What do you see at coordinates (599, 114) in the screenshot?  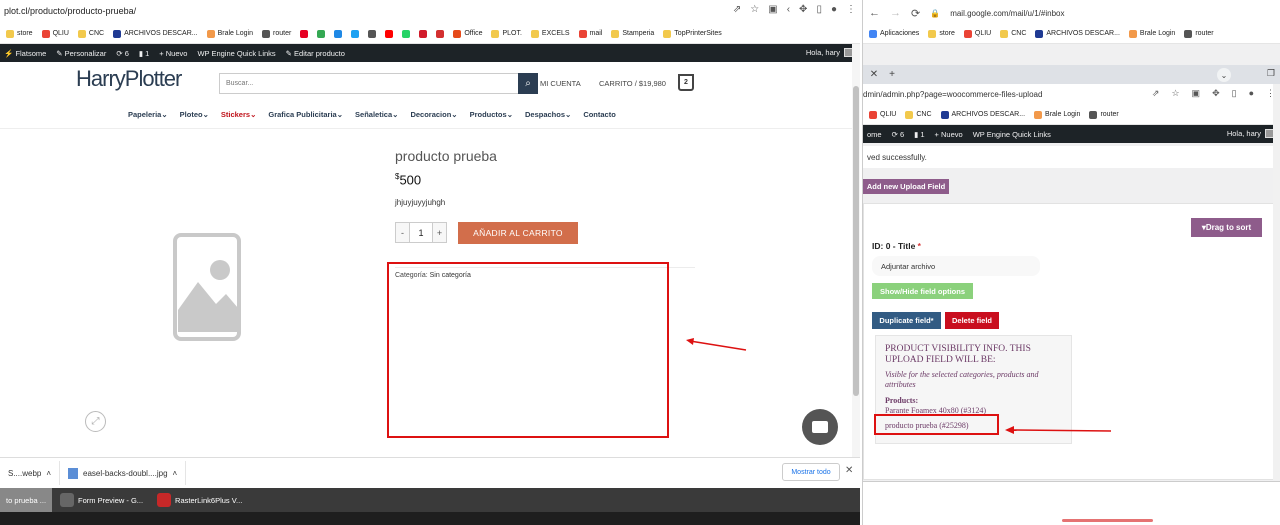 I see `nav-item-contacto: Contacto` at bounding box center [599, 114].